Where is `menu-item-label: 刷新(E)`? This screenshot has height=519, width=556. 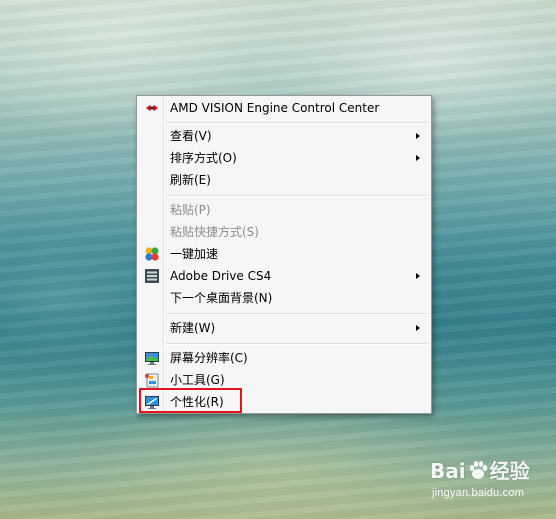 menu-item-label: 刷新(E) is located at coordinates (190, 180).